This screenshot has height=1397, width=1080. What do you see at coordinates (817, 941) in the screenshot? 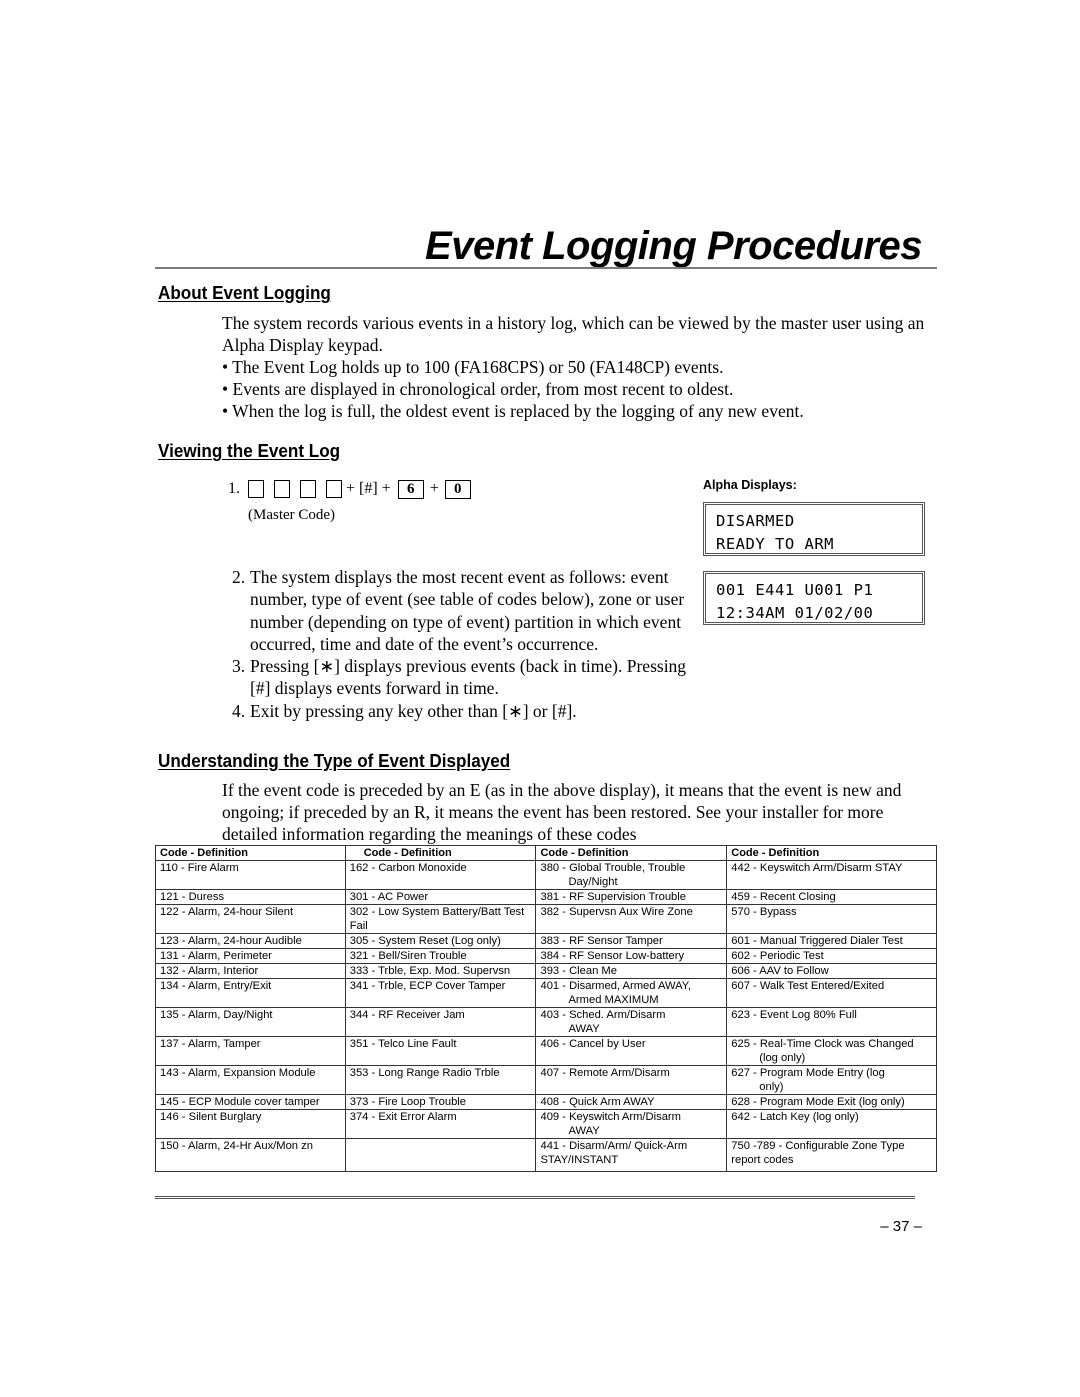
I see `cell-text: 601 - Manual Triggered Dialer Test` at bounding box center [817, 941].